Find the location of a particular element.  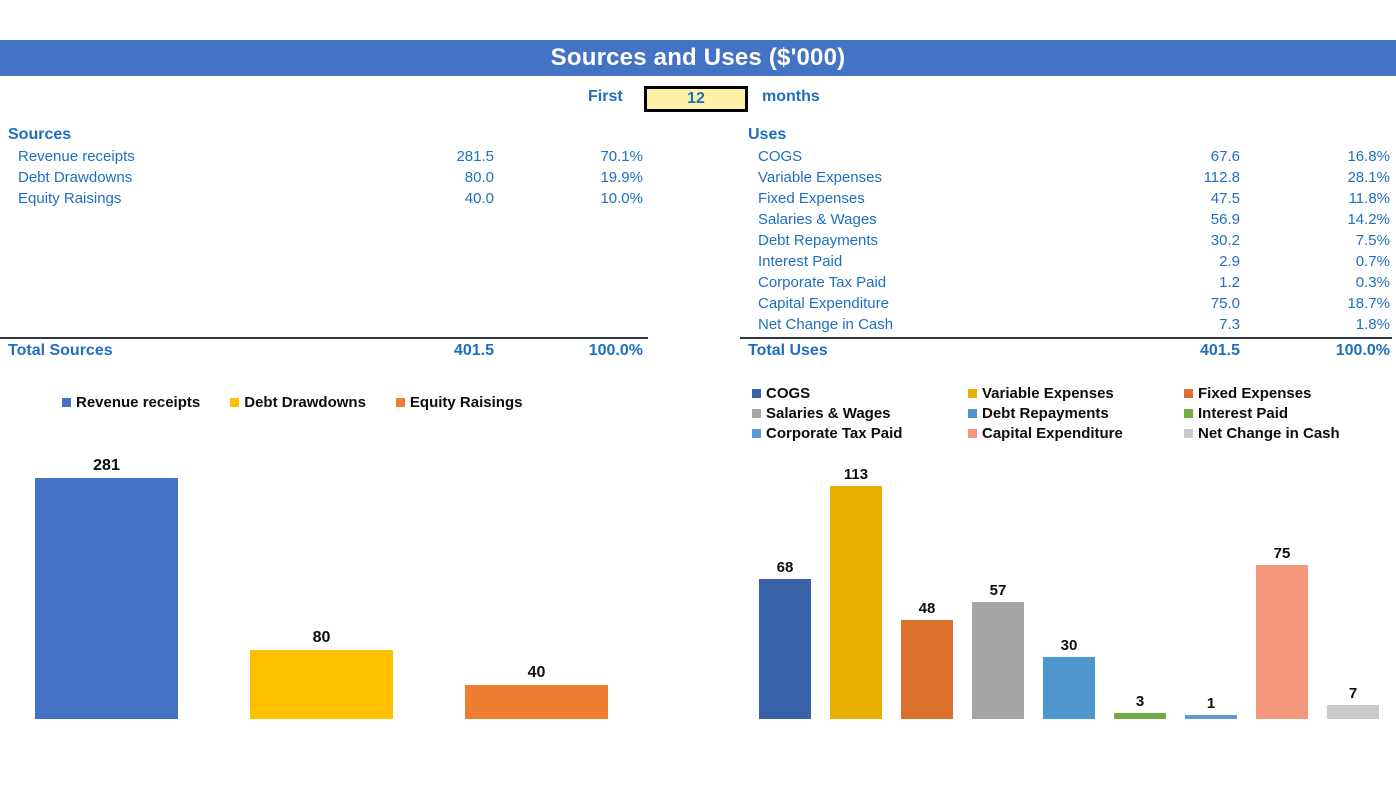

legend-item: Corporate Tax Paid is located at coordinates (860, 433).